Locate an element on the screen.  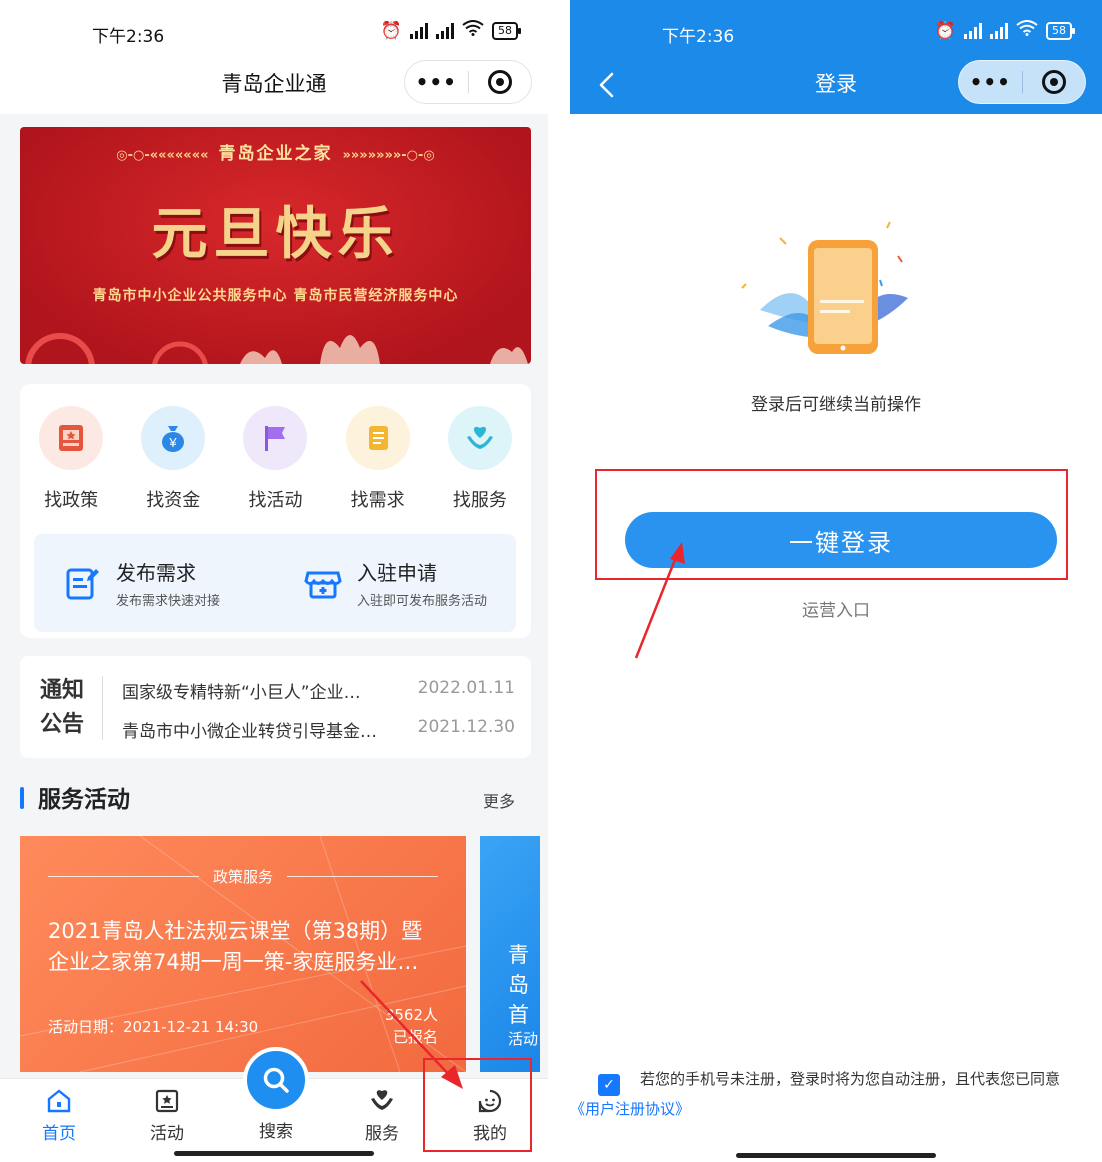
activity-title: 青岛首 is located at coordinates (518, 985).